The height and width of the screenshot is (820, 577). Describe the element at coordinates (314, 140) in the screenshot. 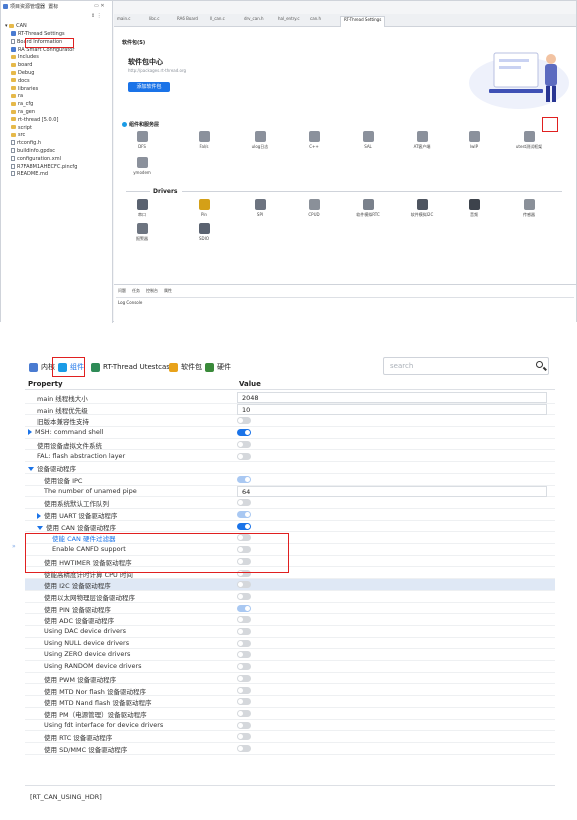

I see `package-item: C++` at that location.